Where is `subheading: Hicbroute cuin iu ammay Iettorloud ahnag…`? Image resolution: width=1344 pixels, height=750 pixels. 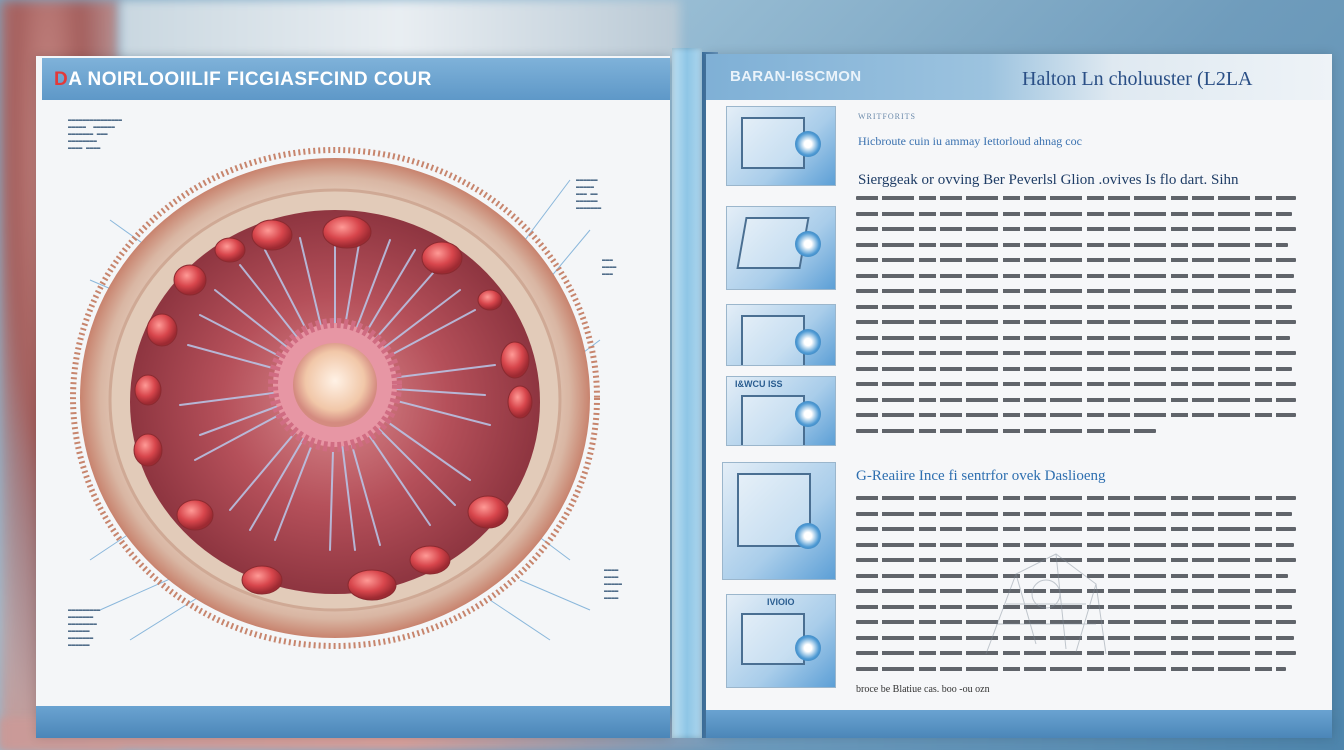
subheading: Hicbroute cuin iu ammay Iettorloud ahnag… is located at coordinates (970, 141).